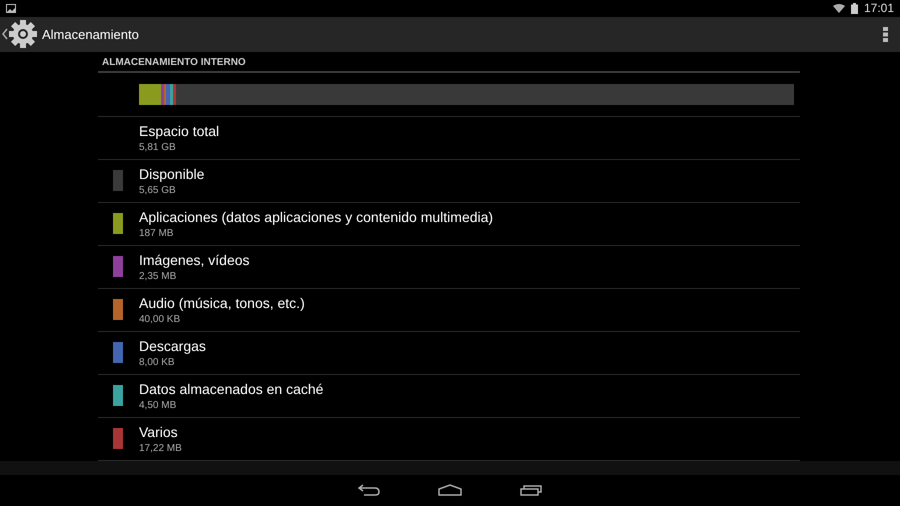 Image resolution: width=900 pixels, height=506 pixels. I want to click on item-title: Aplicaciones (datos aplicaciones y contenido multimedia), so click(316, 216).